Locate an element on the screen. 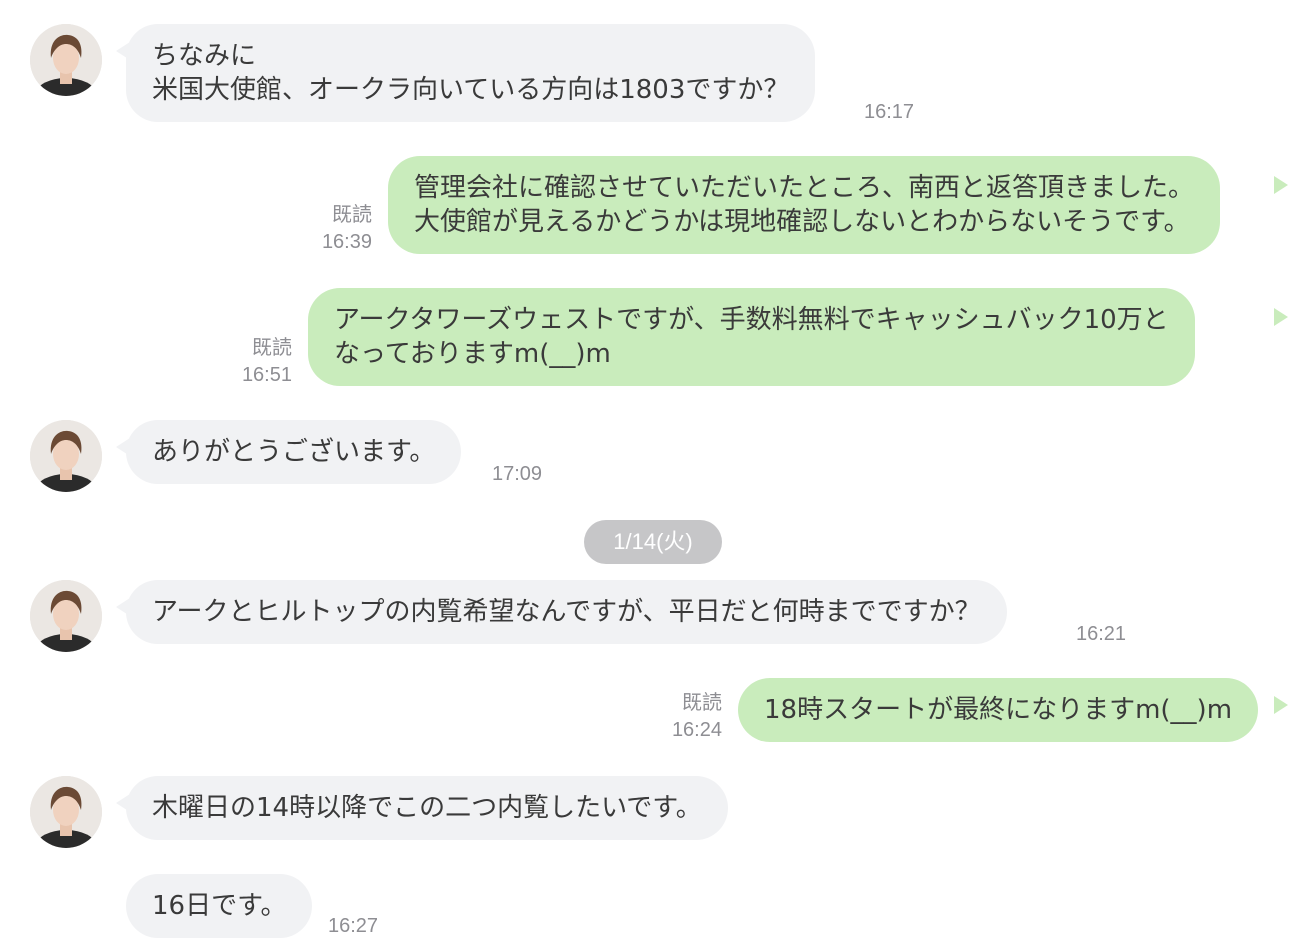 The height and width of the screenshot is (938, 1308). message-line: ありがとうございます。 is located at coordinates (294, 452).